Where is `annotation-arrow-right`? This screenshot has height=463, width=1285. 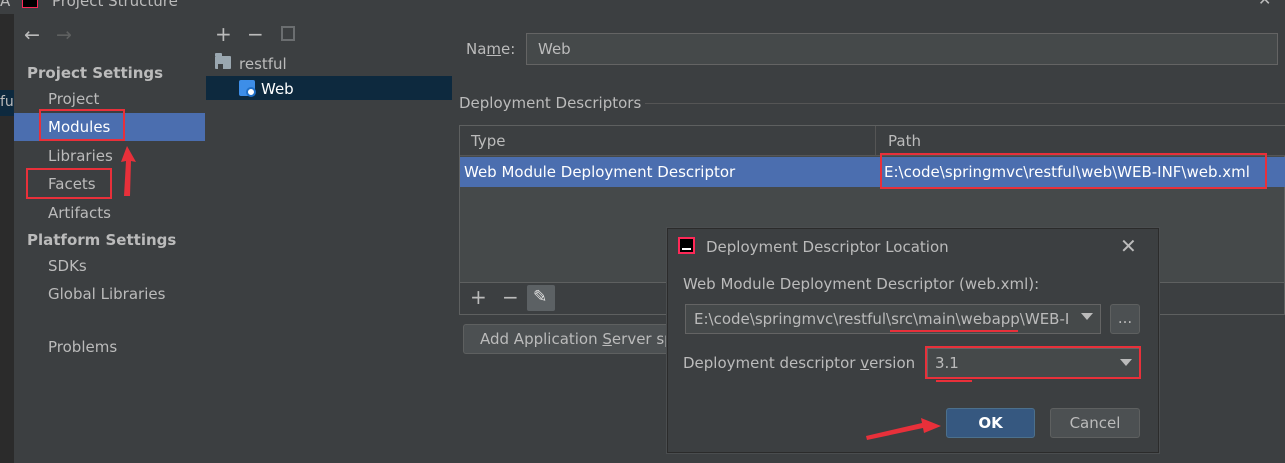 annotation-arrow-right is located at coordinates (903, 429).